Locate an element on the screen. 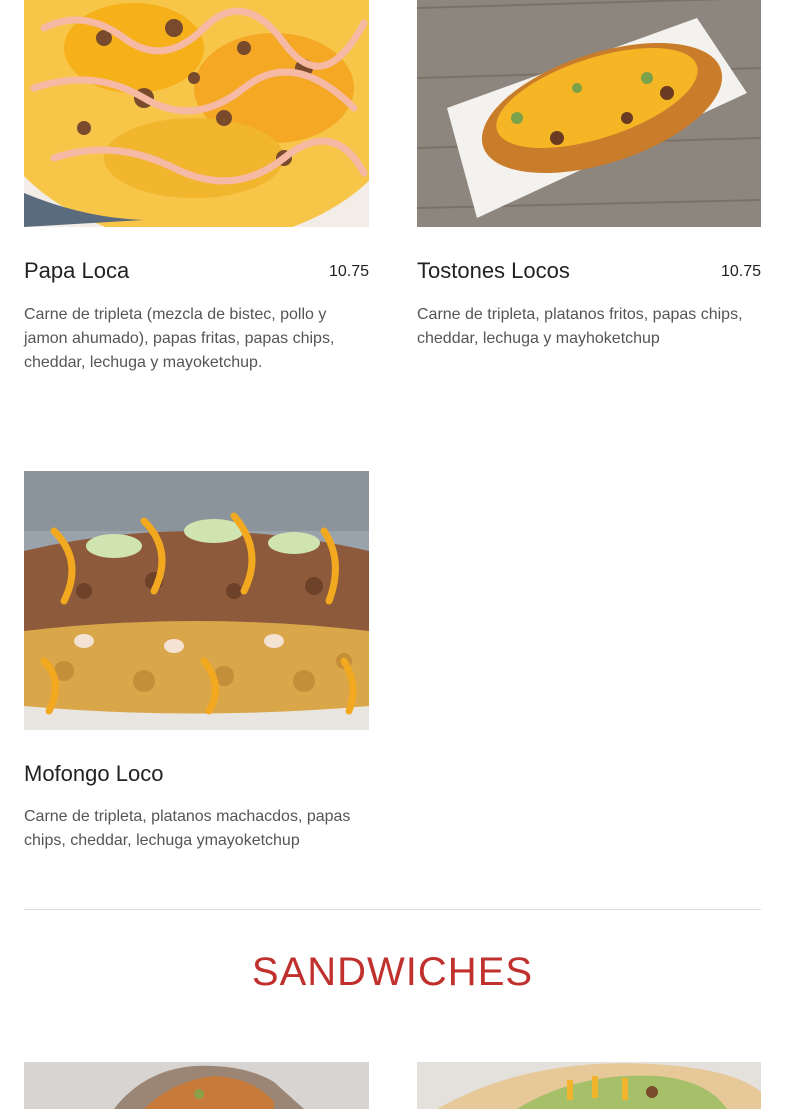 The width and height of the screenshot is (785, 1109). item-name: Papa Loca is located at coordinates (77, 270).